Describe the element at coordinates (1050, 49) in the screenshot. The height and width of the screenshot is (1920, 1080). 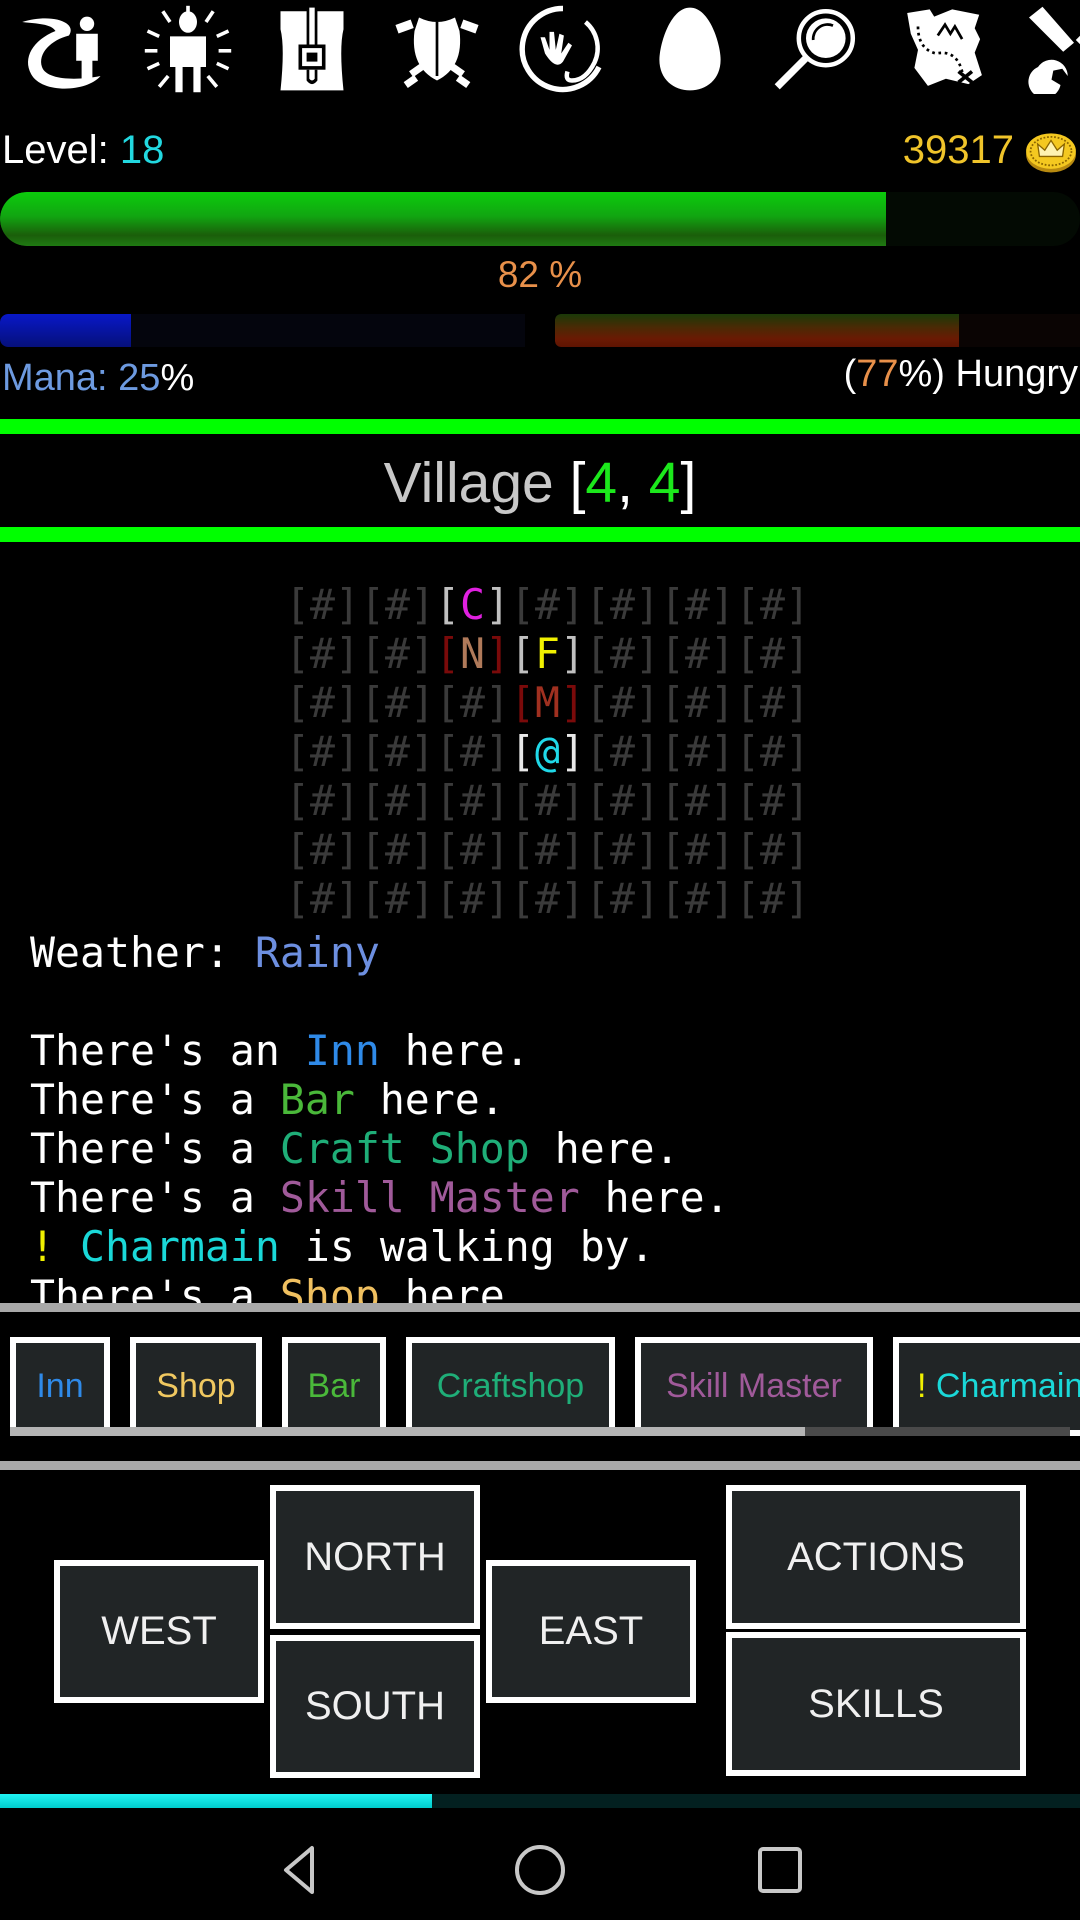
I see `tools-icon` at that location.